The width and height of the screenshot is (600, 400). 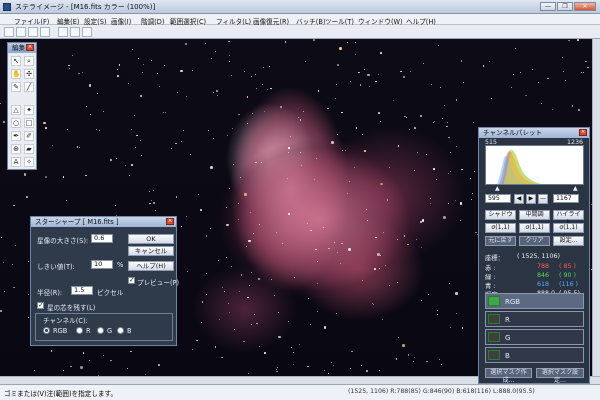 What do you see at coordinates (16, 123) in the screenshot?
I see `circle-tool-icon: ○` at bounding box center [16, 123].